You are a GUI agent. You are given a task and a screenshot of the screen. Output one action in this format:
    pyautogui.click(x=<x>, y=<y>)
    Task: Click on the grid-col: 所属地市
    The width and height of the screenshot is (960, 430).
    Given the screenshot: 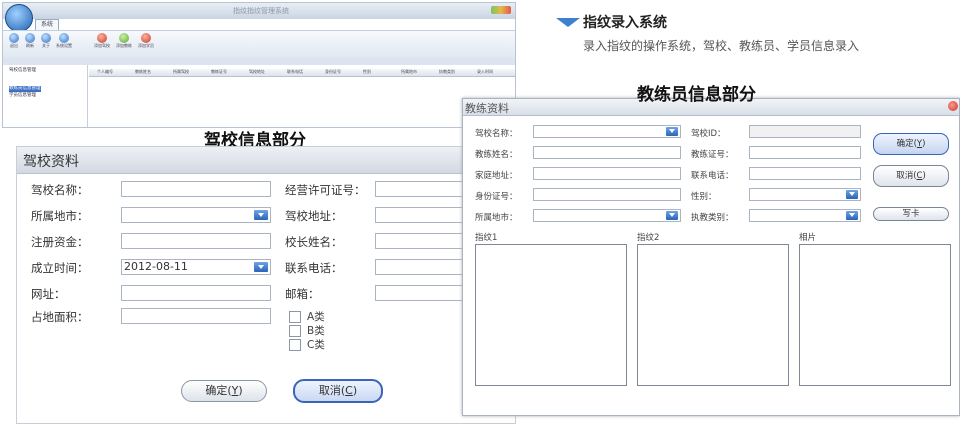 What is the action you would take?
    pyautogui.click(x=409, y=72)
    